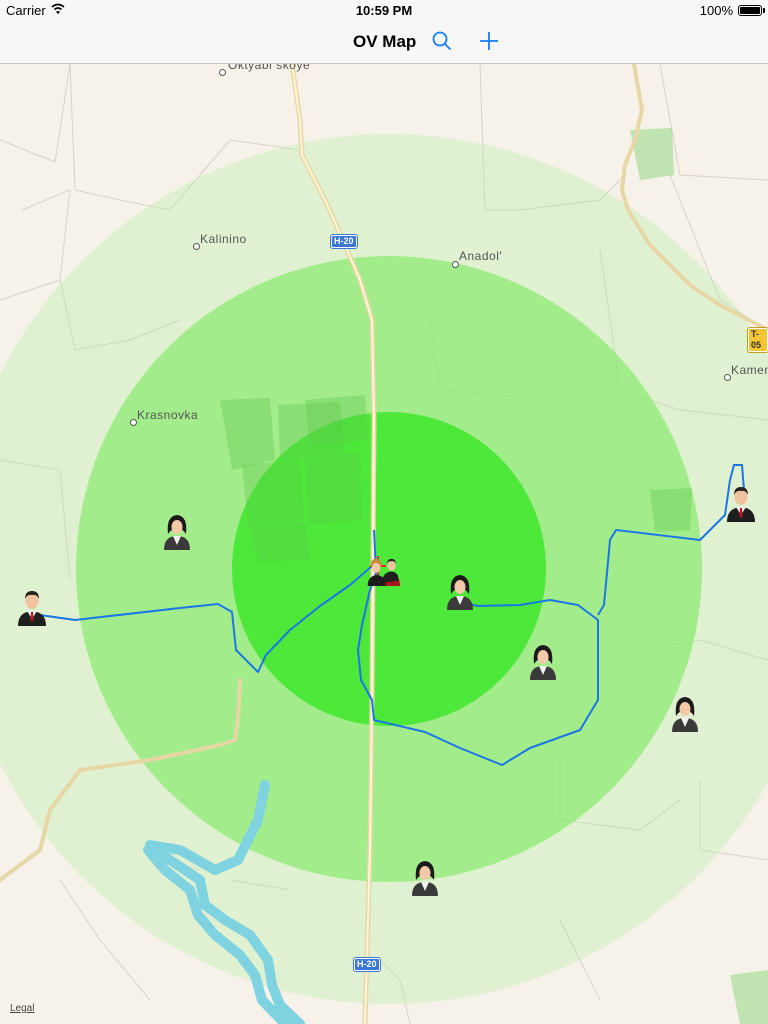  Describe the element at coordinates (442, 41) in the screenshot. I see `search-icon` at that location.